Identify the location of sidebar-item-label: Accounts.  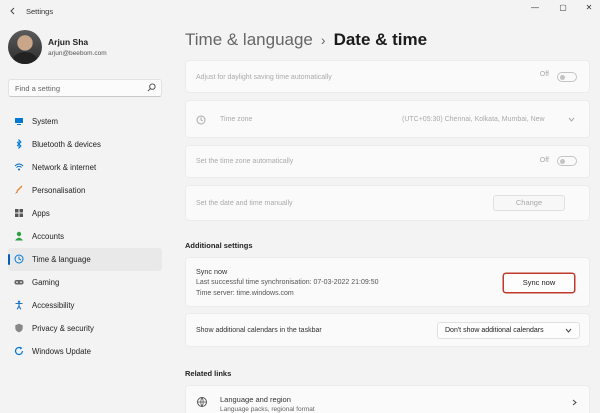
(48, 236).